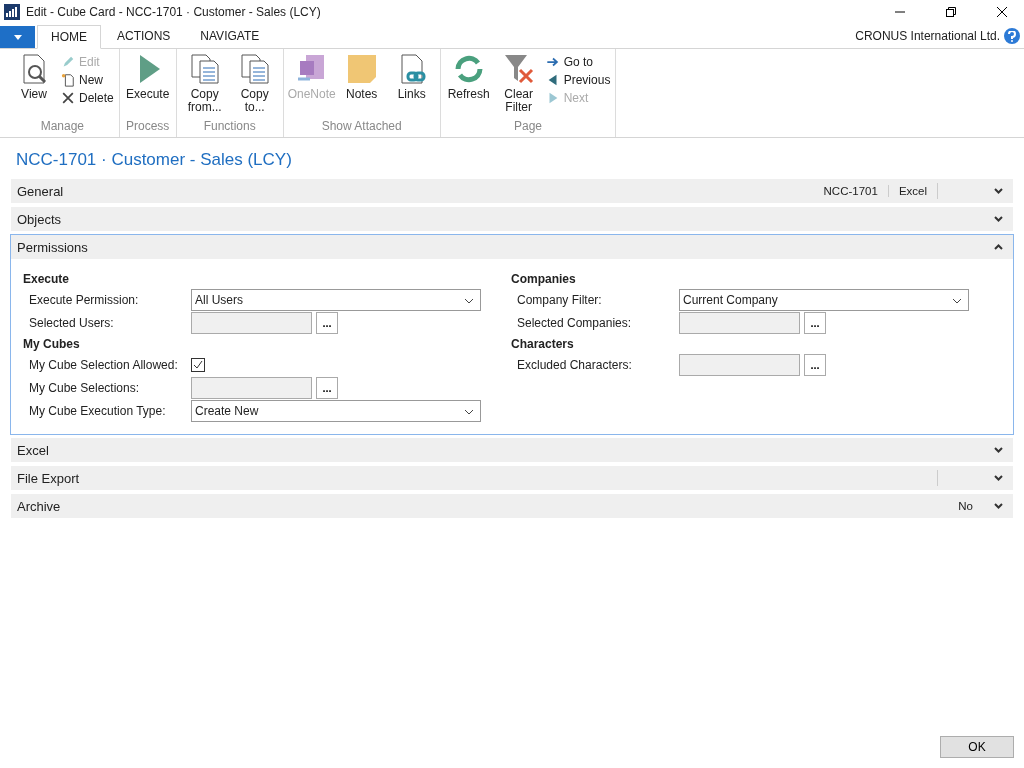 This screenshot has height=768, width=1024. What do you see at coordinates (912, 191) in the screenshot?
I see `summary-value: Excel` at bounding box center [912, 191].